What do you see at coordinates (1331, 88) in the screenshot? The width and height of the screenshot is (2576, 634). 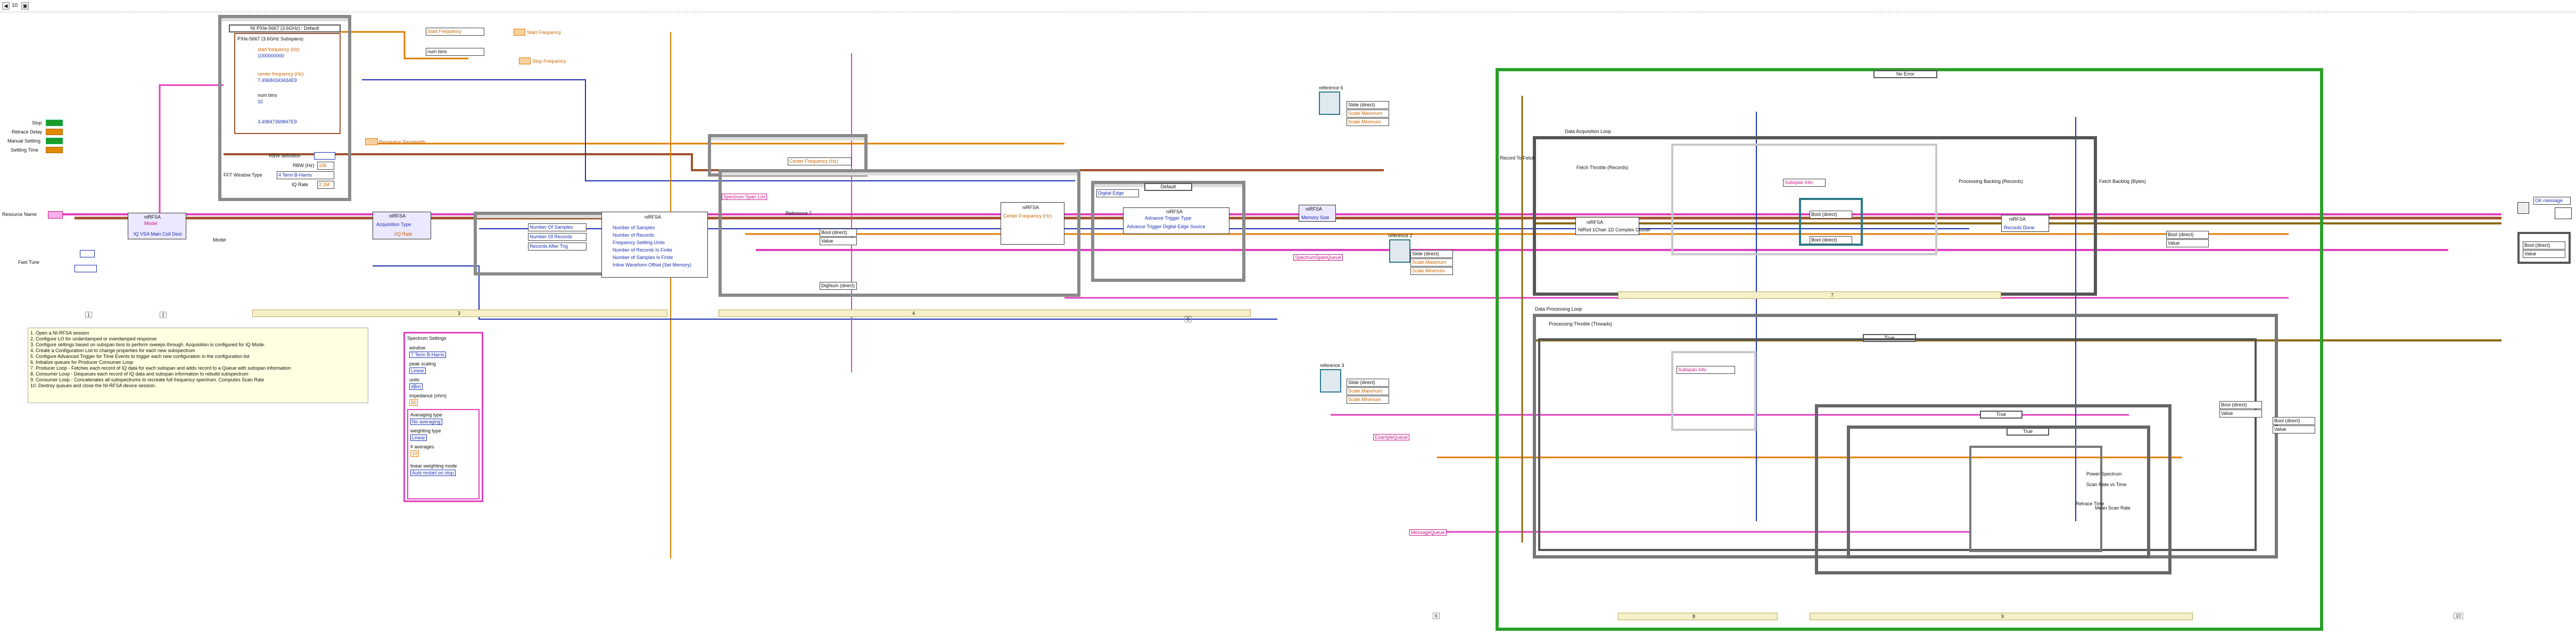 I see `reference-6-label: reference 6` at bounding box center [1331, 88].